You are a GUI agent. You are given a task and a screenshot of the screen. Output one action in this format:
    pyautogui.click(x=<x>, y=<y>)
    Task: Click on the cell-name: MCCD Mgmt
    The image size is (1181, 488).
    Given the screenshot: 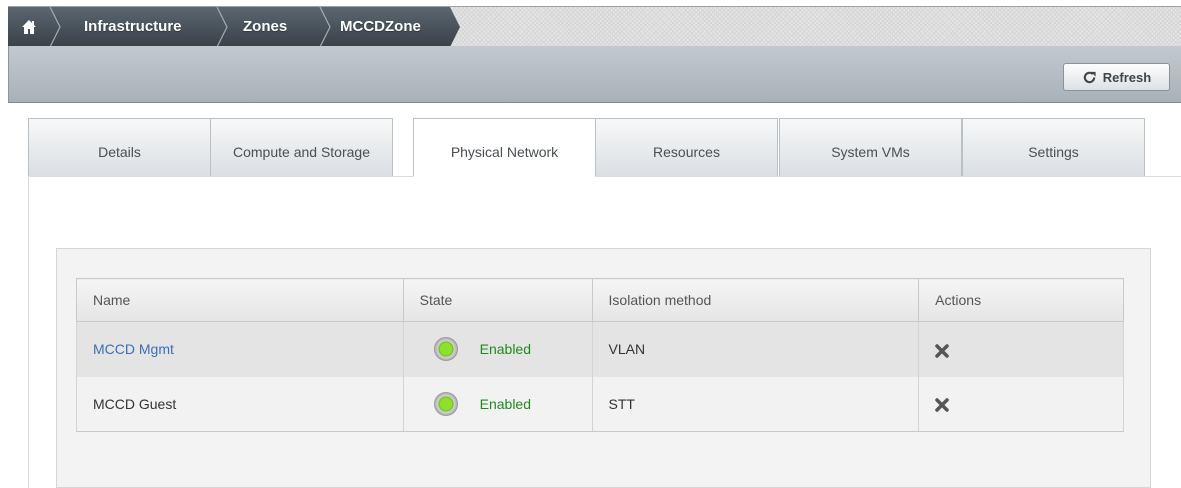 What is the action you would take?
    pyautogui.click(x=240, y=349)
    